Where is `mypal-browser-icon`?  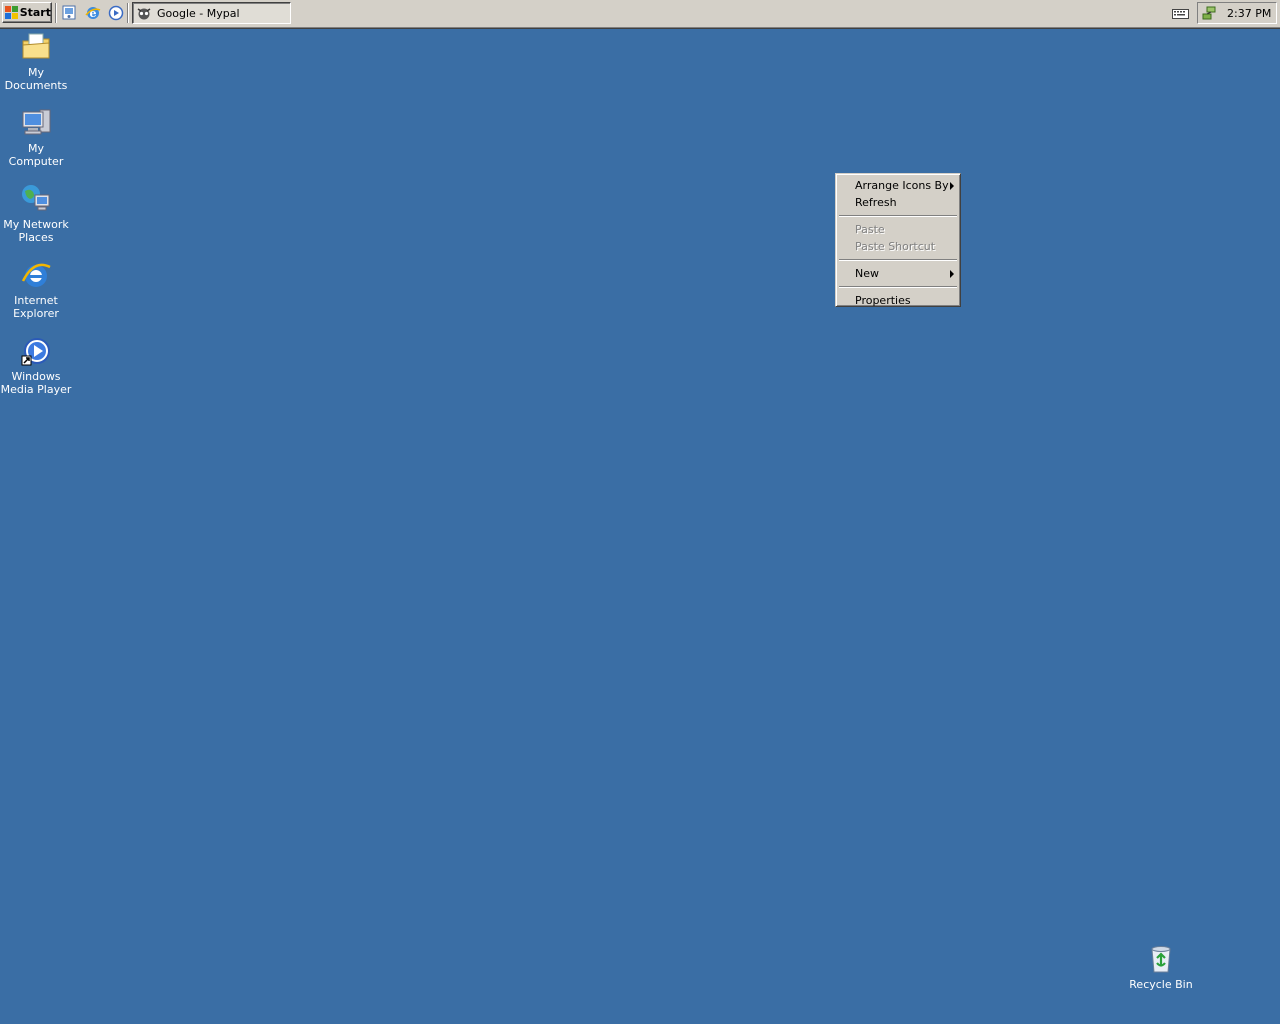 mypal-browser-icon is located at coordinates (144, 14).